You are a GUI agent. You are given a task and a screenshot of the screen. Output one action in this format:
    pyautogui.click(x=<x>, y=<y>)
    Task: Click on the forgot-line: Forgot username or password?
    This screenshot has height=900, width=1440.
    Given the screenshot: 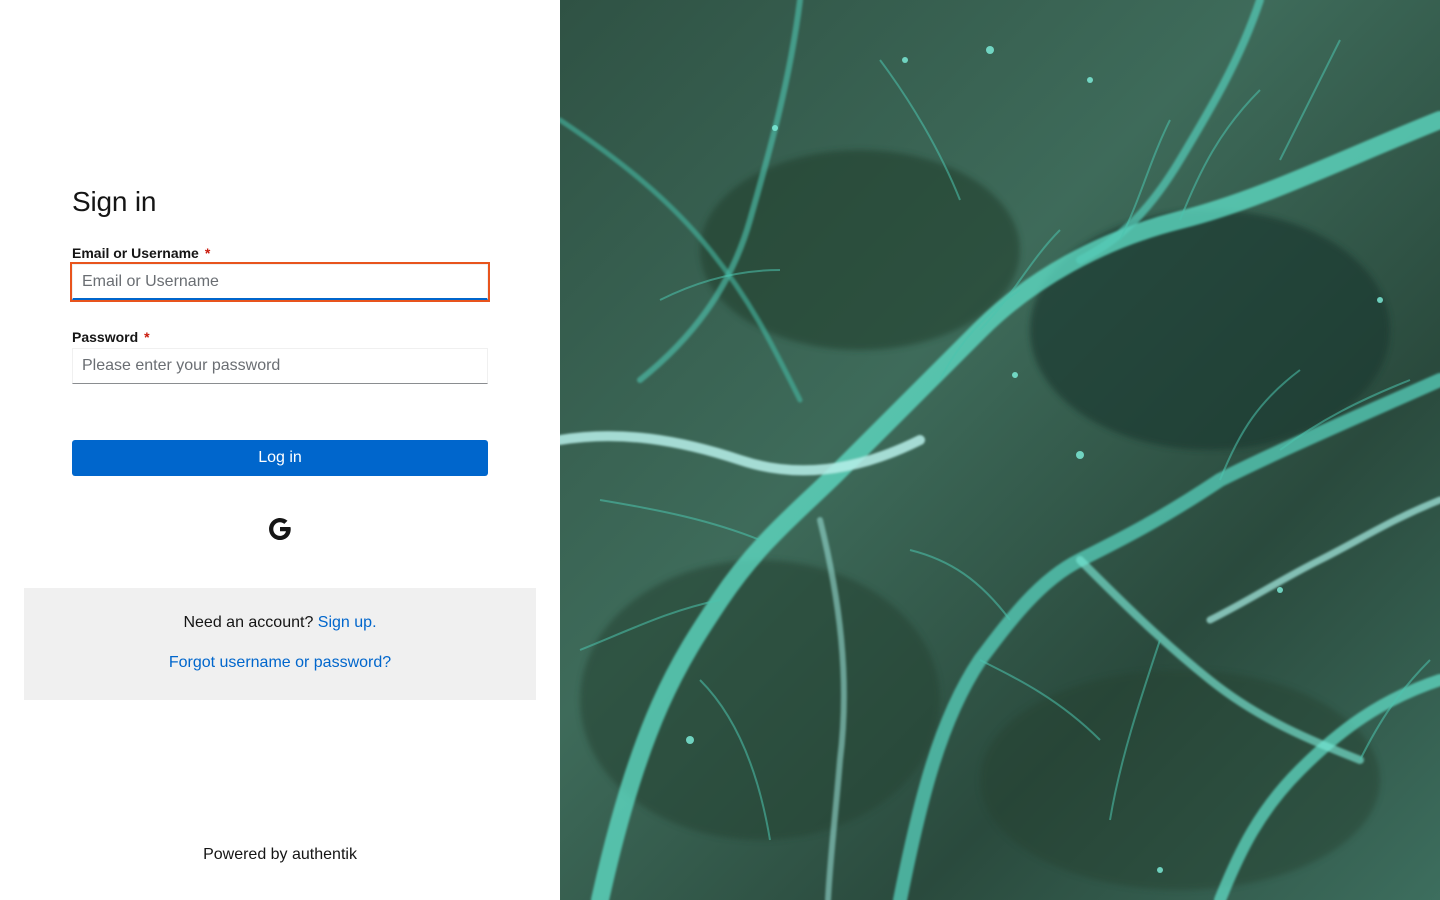 What is the action you would take?
    pyautogui.click(x=280, y=663)
    